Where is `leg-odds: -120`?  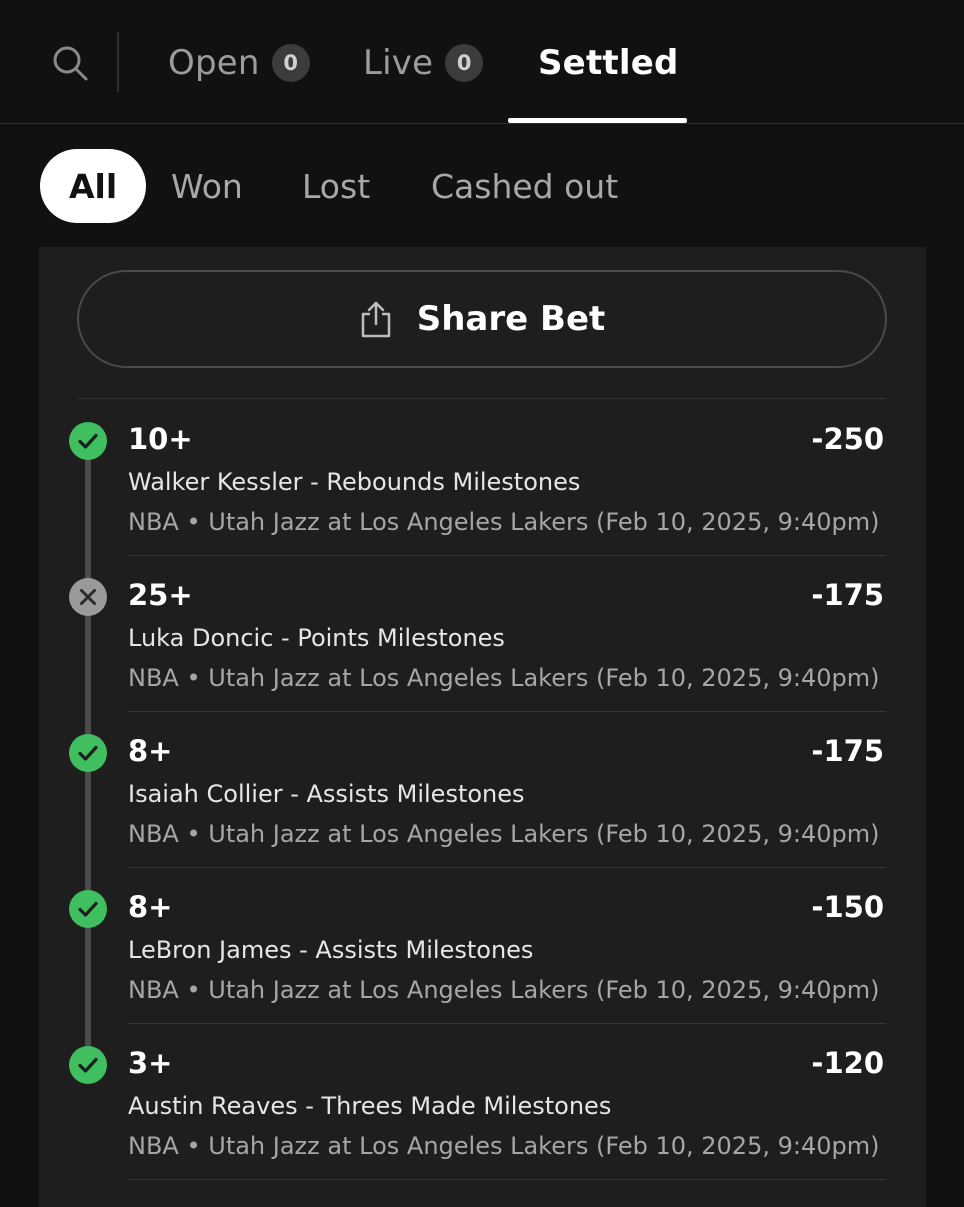 leg-odds: -120 is located at coordinates (847, 1063).